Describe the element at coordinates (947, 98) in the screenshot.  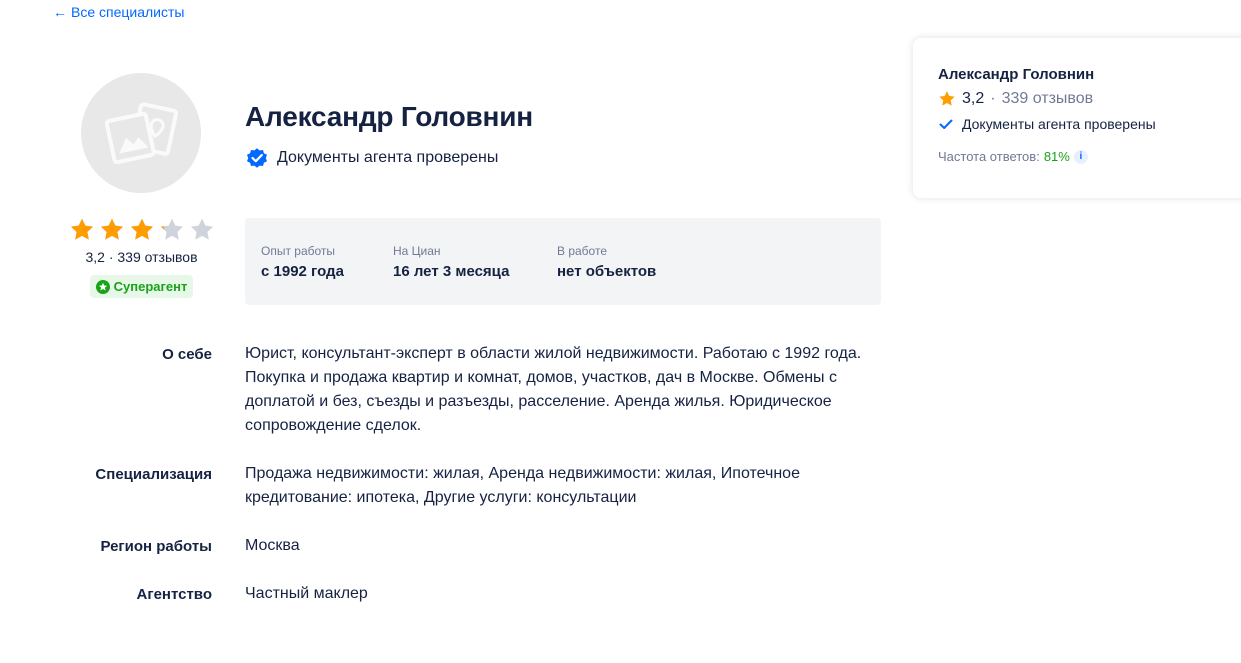
I see `star-icon` at that location.